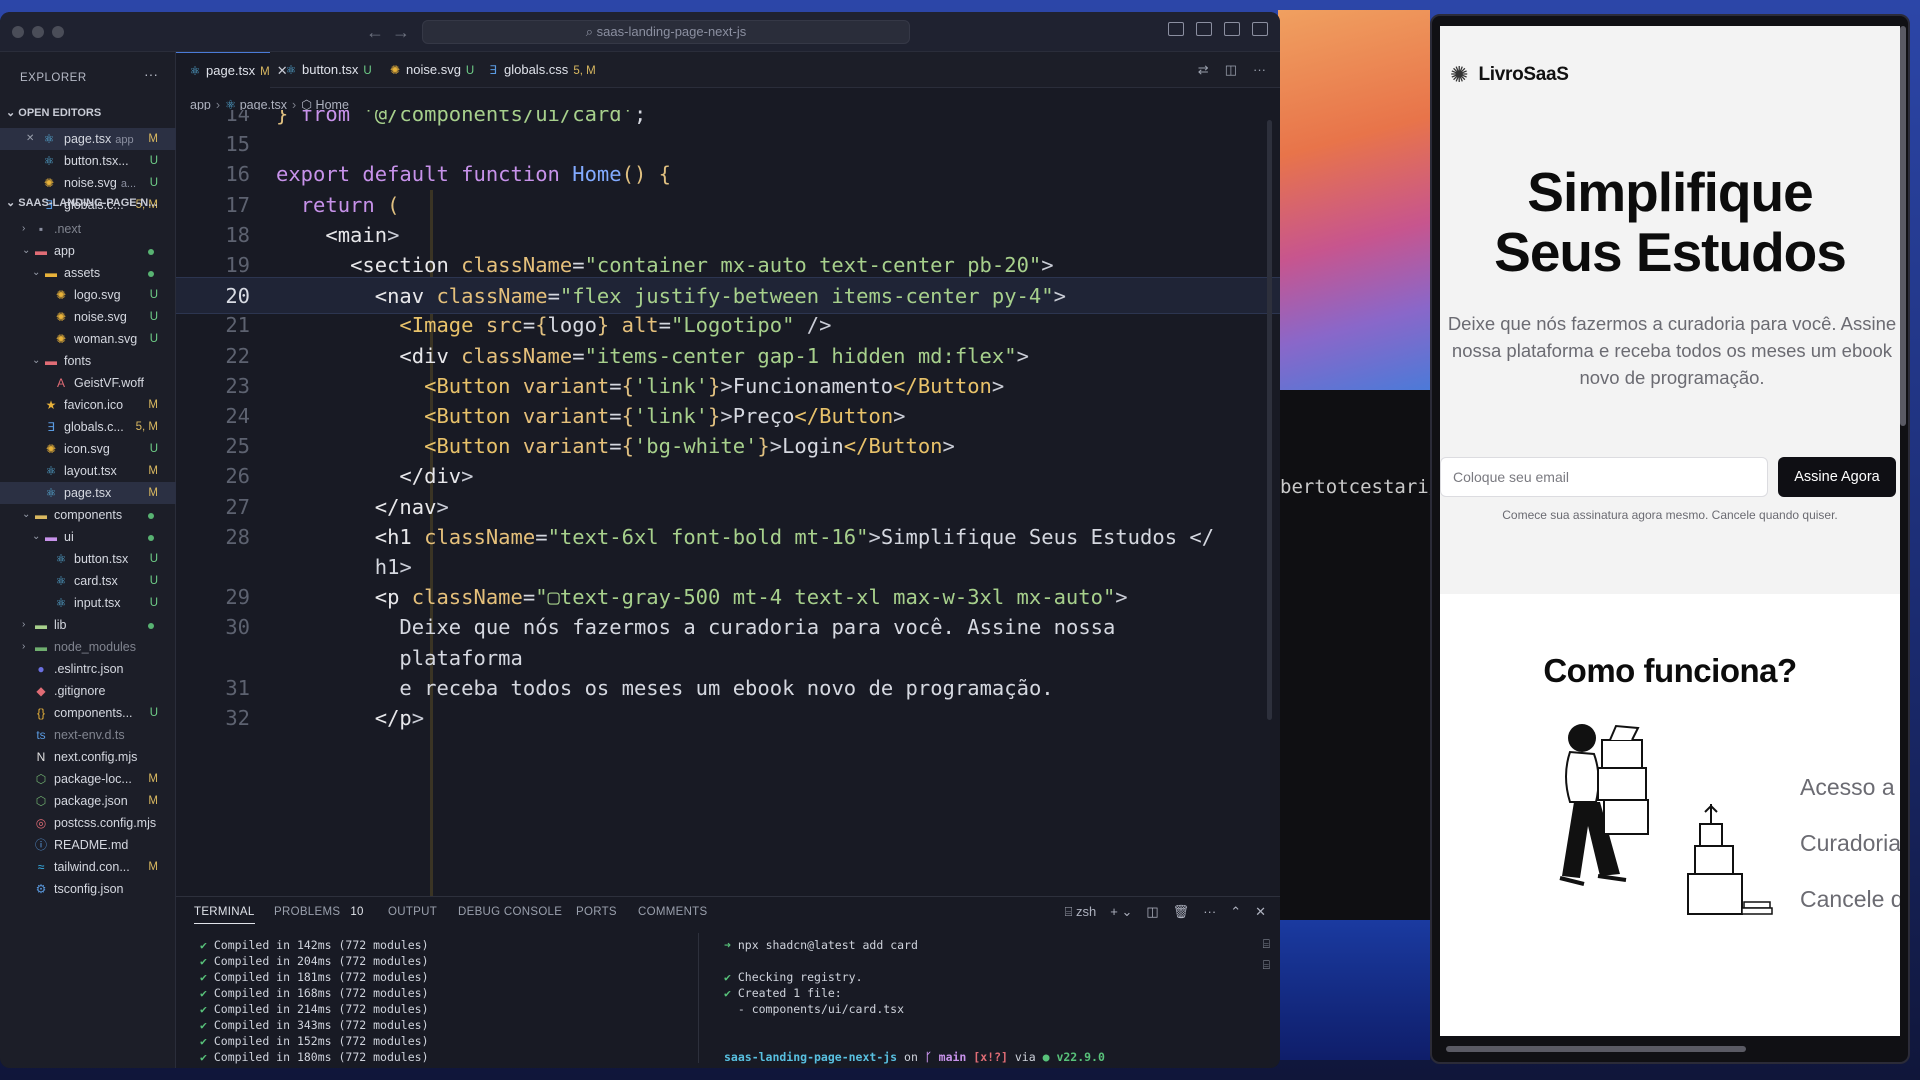 This screenshot has width=1920, height=1080. What do you see at coordinates (596, 912) in the screenshot?
I see `tab-ports: PORTS` at bounding box center [596, 912].